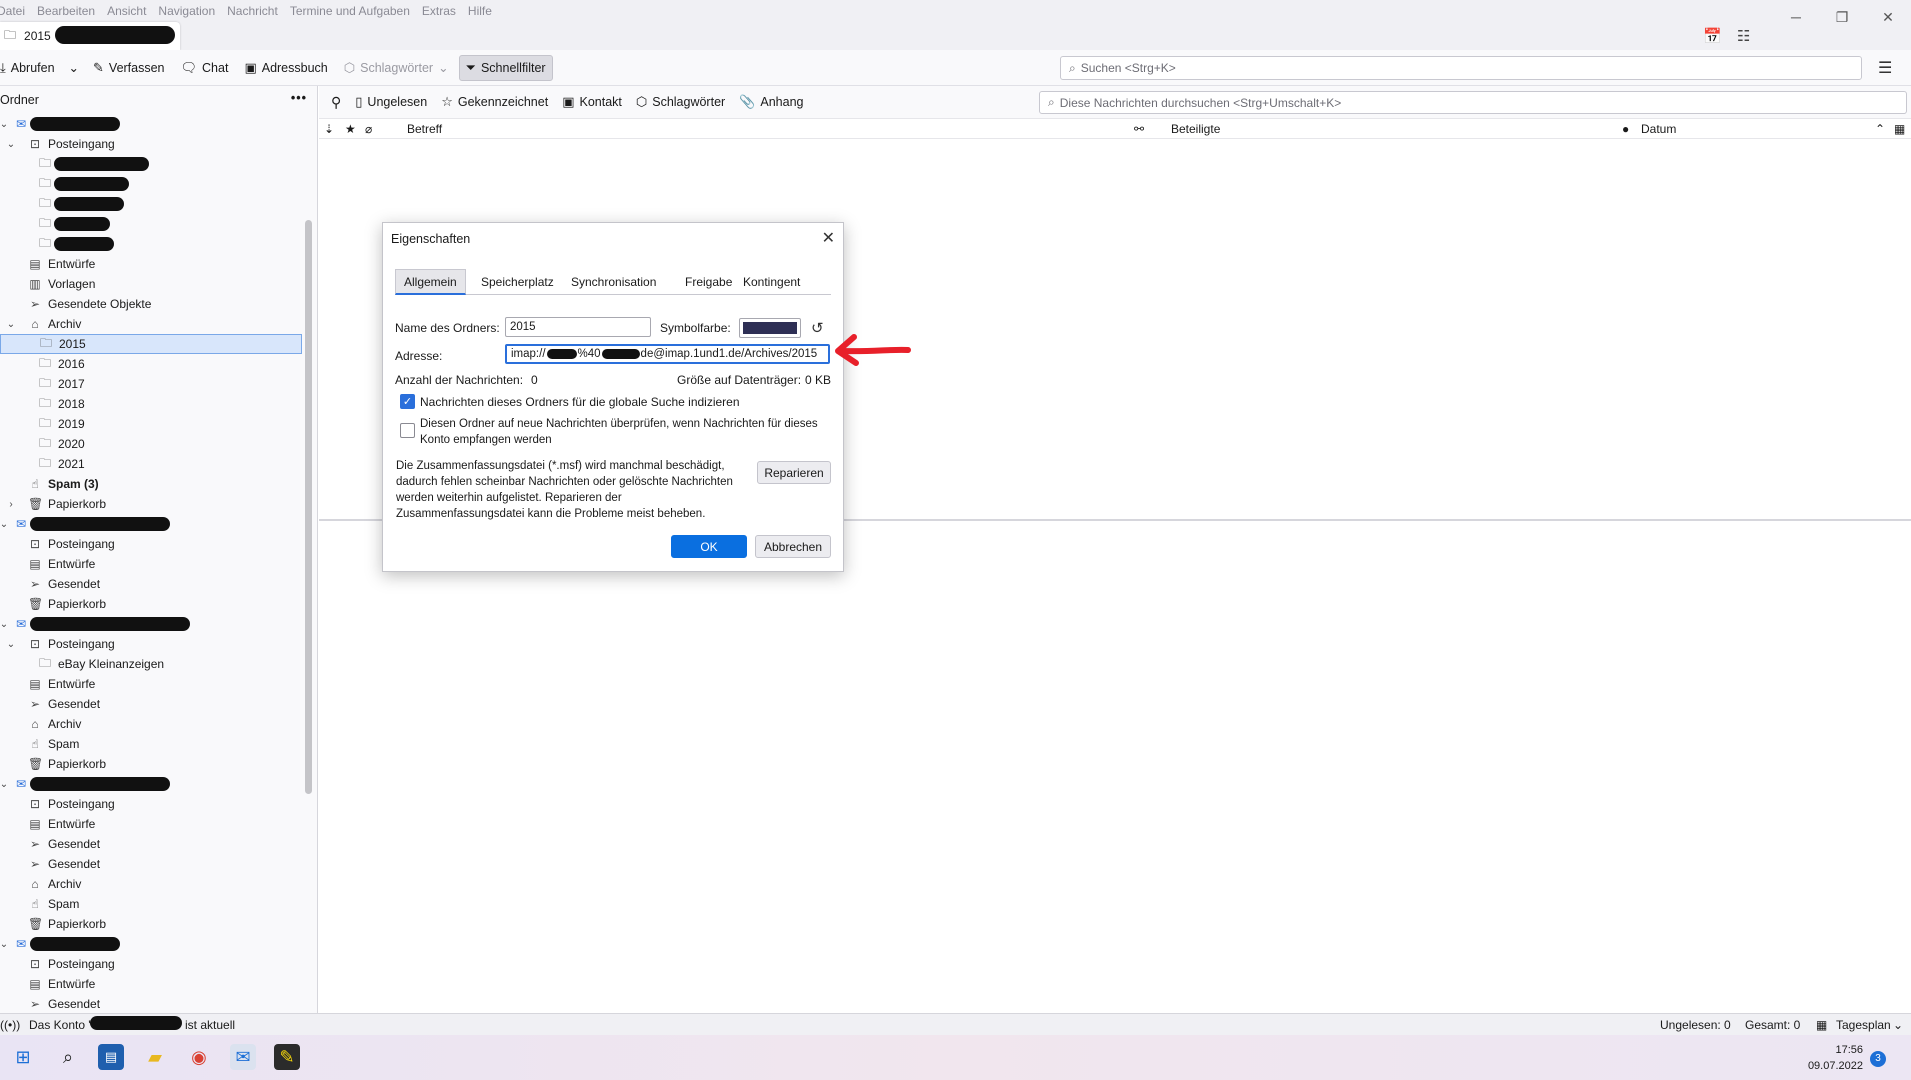  What do you see at coordinates (407, 401) in the screenshot?
I see `index-checkbox: ✓` at bounding box center [407, 401].